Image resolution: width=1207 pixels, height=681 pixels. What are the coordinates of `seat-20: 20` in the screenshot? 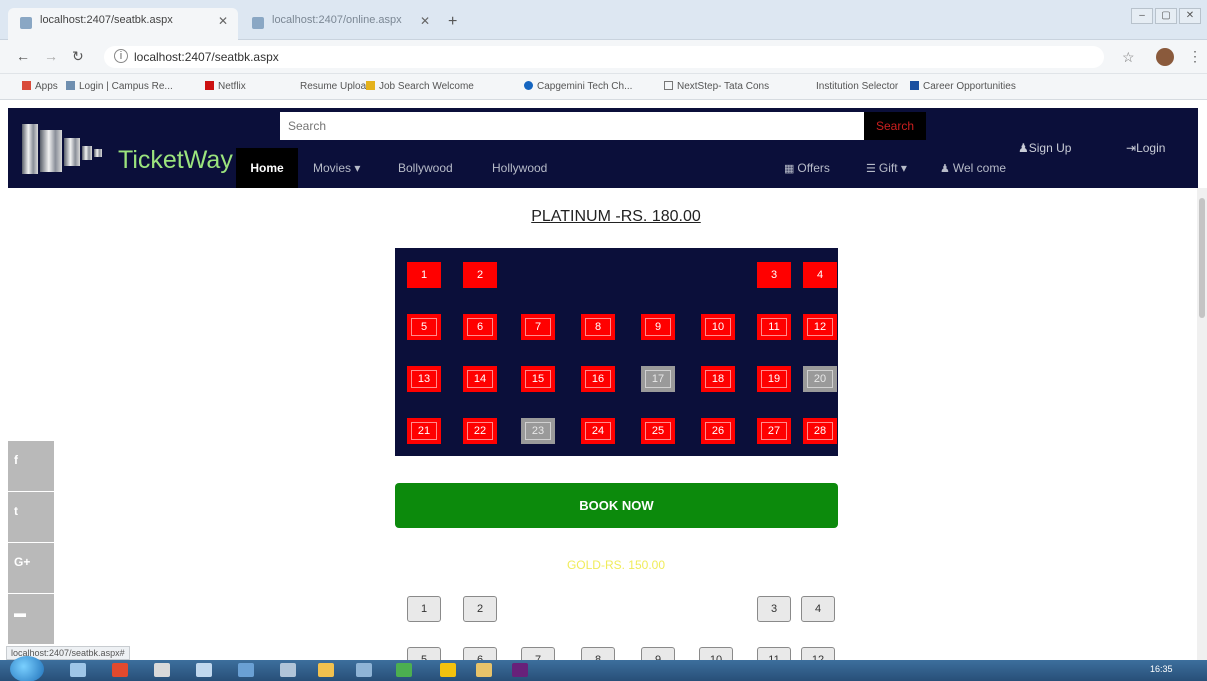 It's located at (820, 379).